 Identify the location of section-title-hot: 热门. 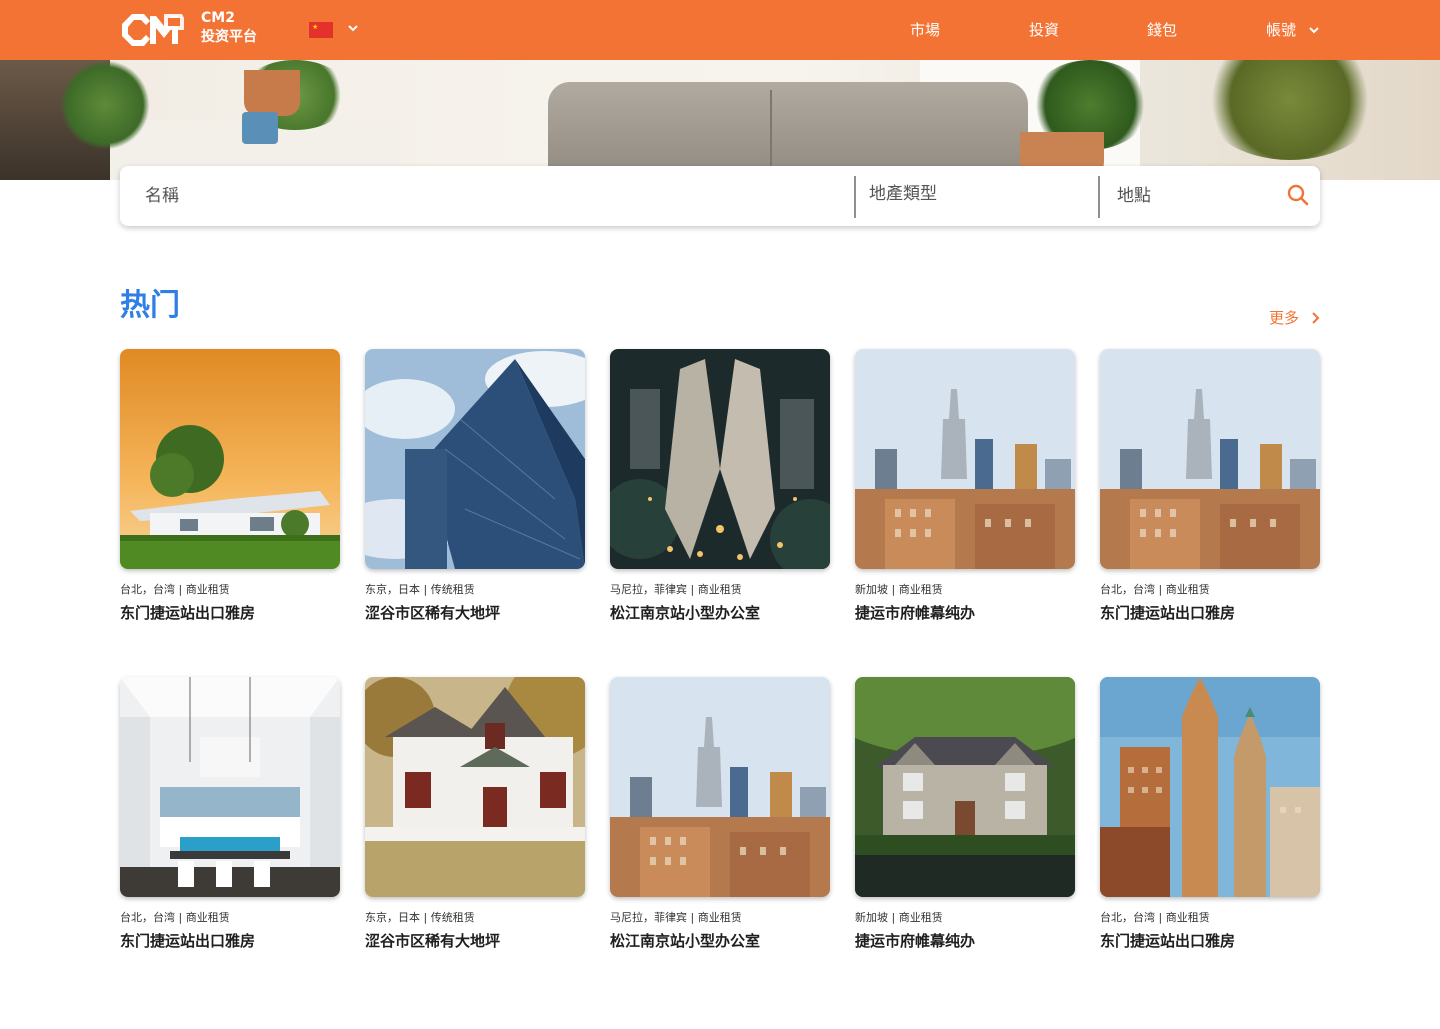
(150, 305).